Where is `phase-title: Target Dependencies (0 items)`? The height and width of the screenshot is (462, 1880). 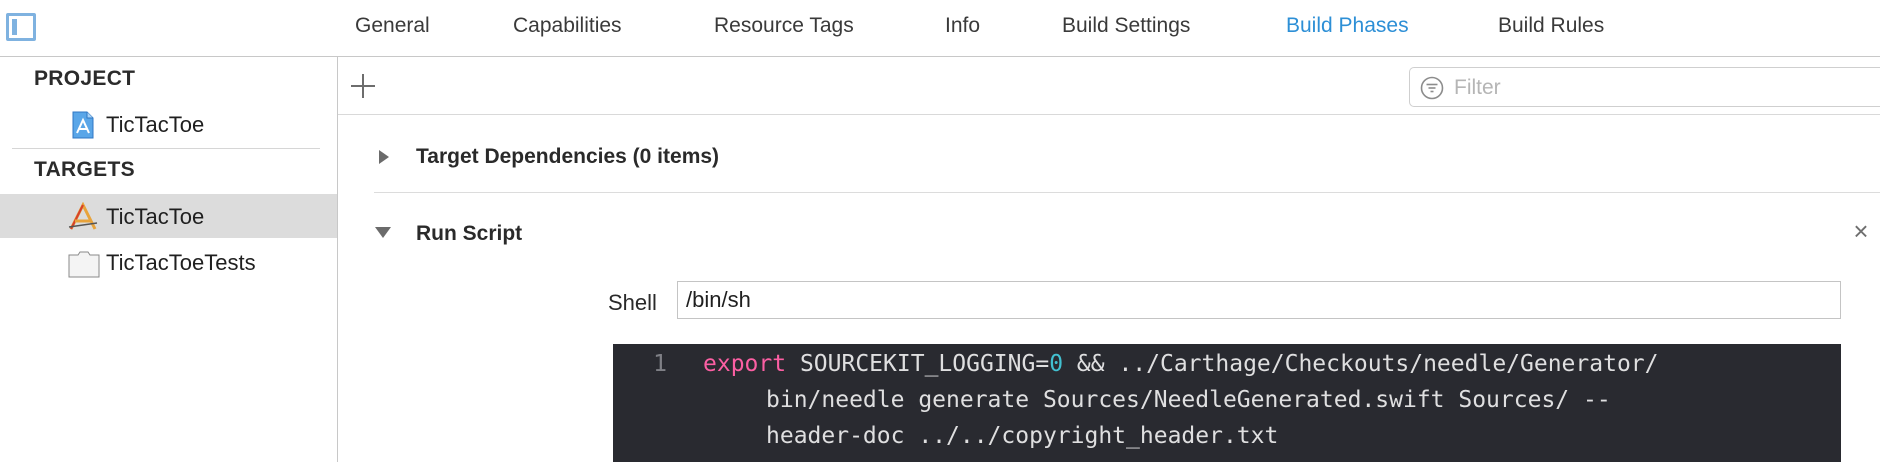 phase-title: Target Dependencies (0 items) is located at coordinates (568, 156).